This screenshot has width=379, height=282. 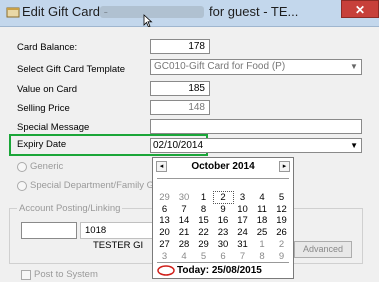 I want to click on expiry-date-value: 02/10/2014, so click(x=178, y=145).